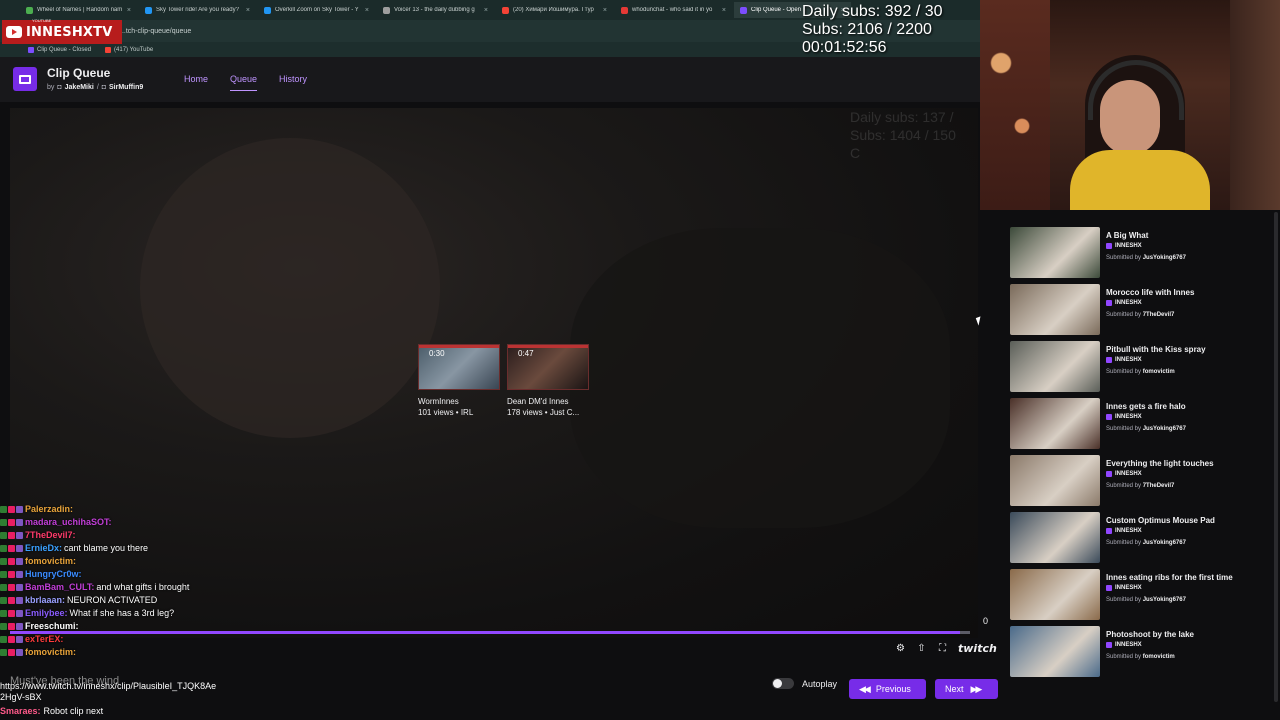  I want to click on youtube-play-icon, so click(14, 32).